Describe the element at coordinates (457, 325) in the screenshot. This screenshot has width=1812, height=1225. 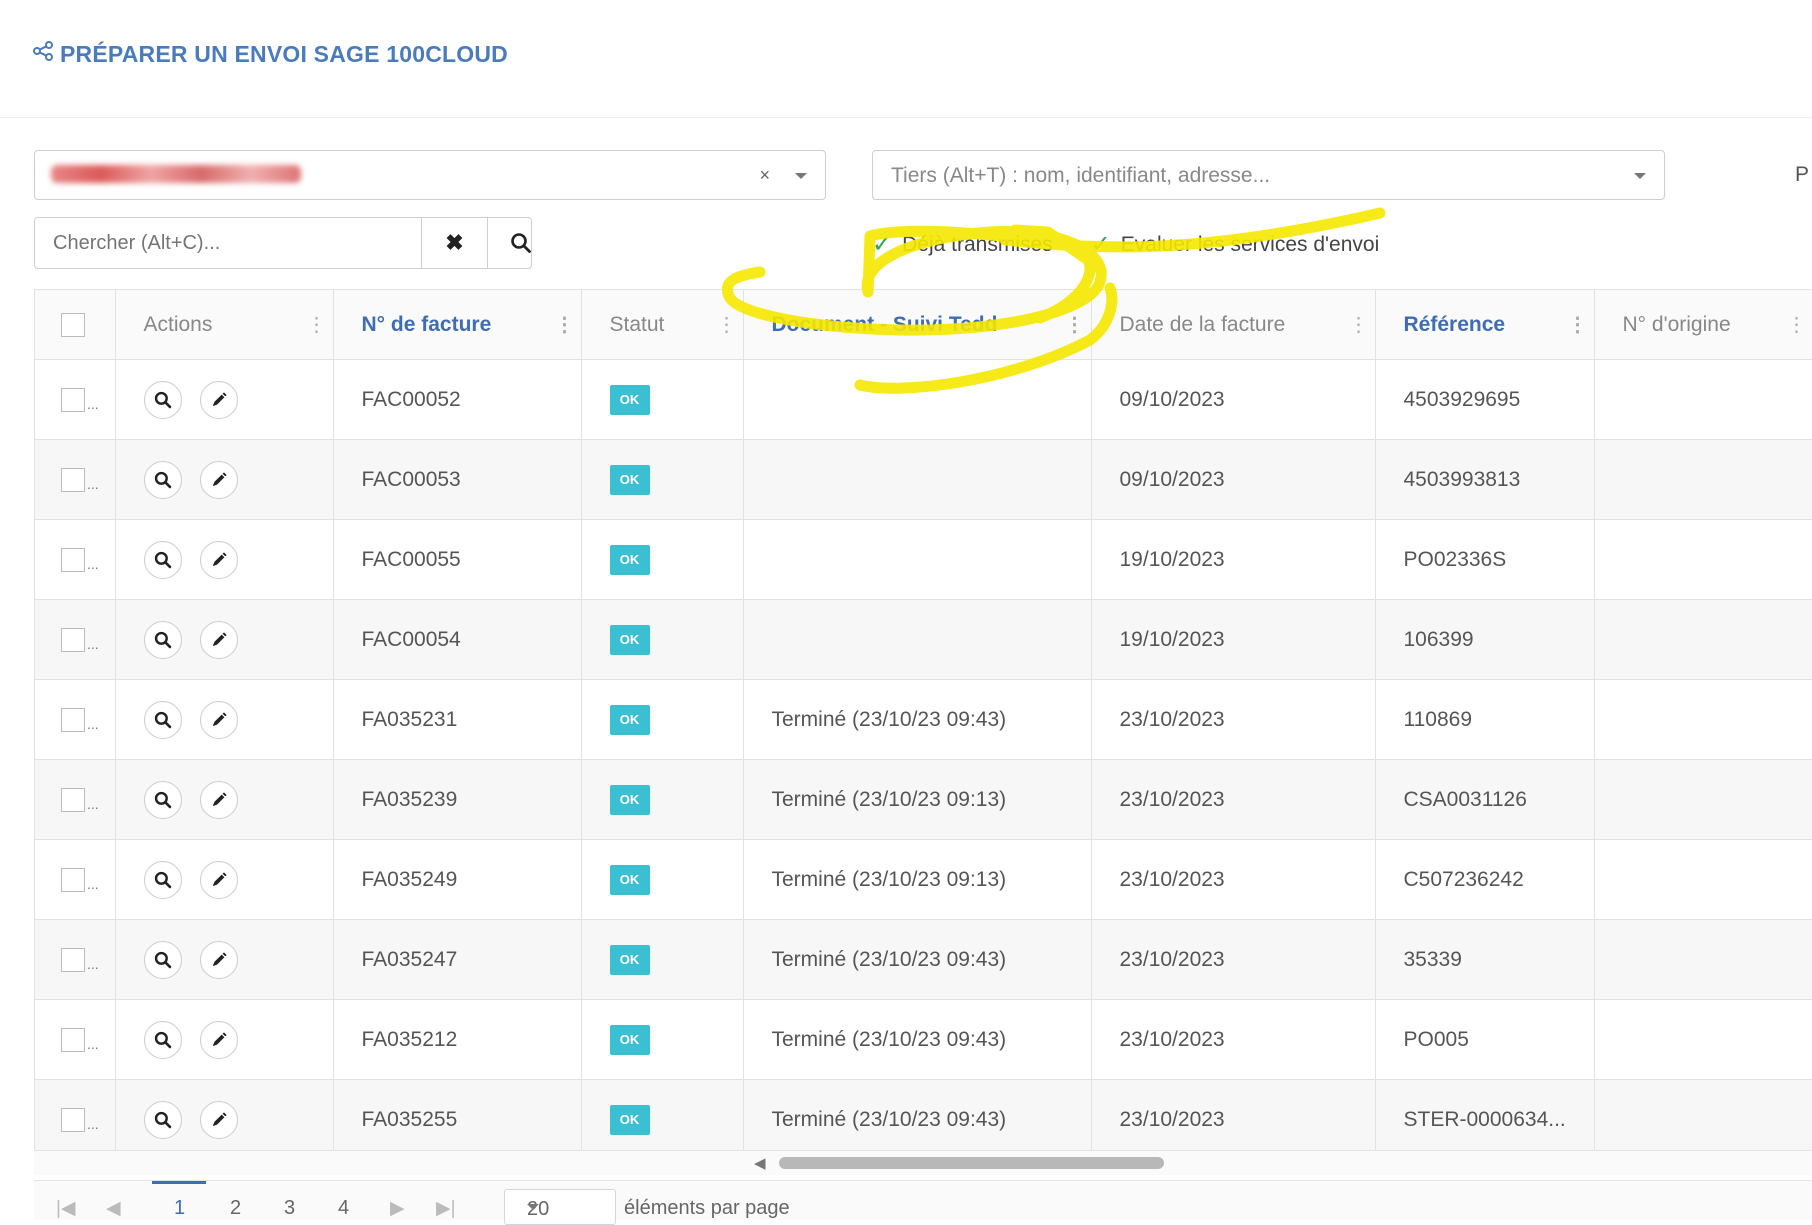
I see `column-invoice-no: N° de facture ⋮` at that location.